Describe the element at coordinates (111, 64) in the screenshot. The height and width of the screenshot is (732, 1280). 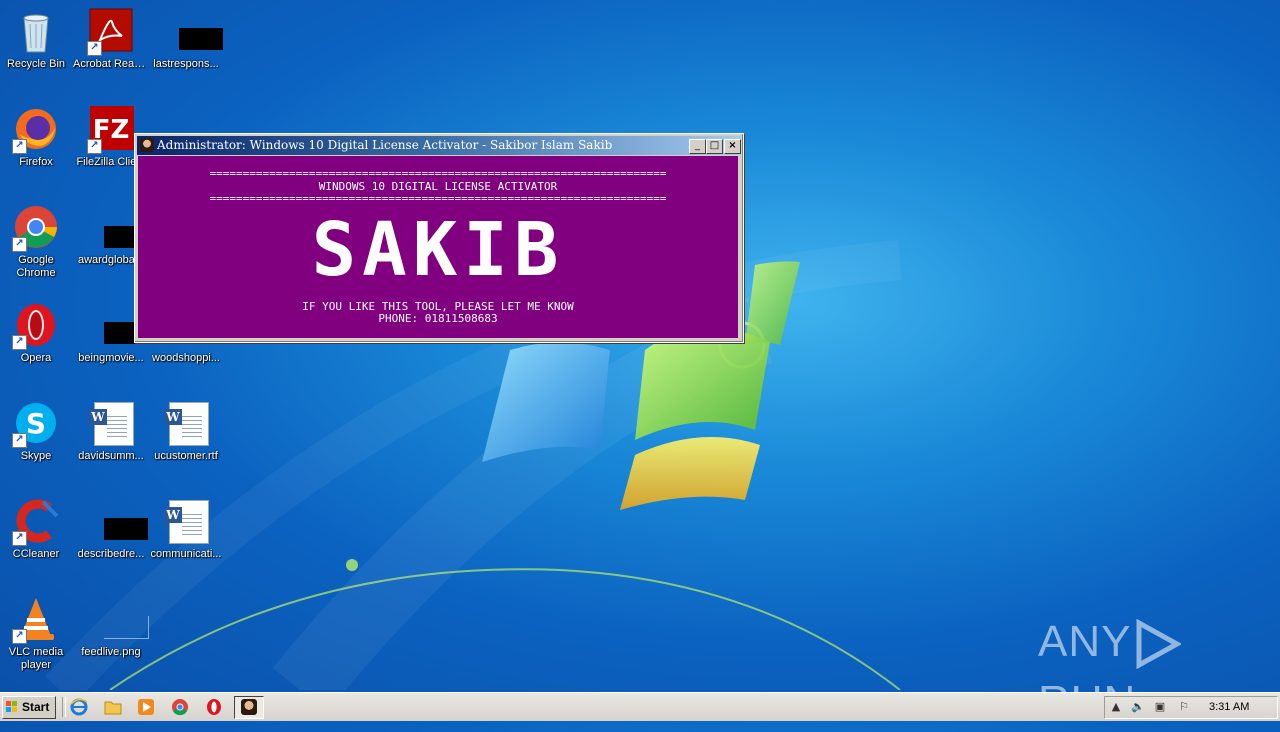
I see `desktop-icon-label: Acrobat Reader DC` at that location.